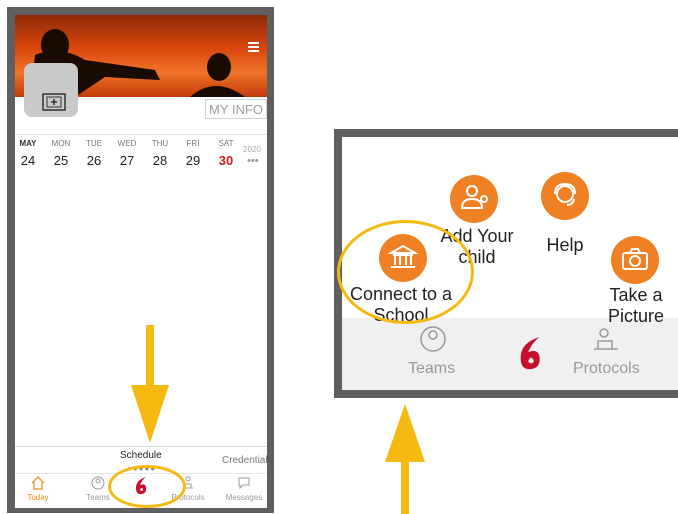 The image size is (678, 514). I want to click on help-label: Help, so click(565, 245).